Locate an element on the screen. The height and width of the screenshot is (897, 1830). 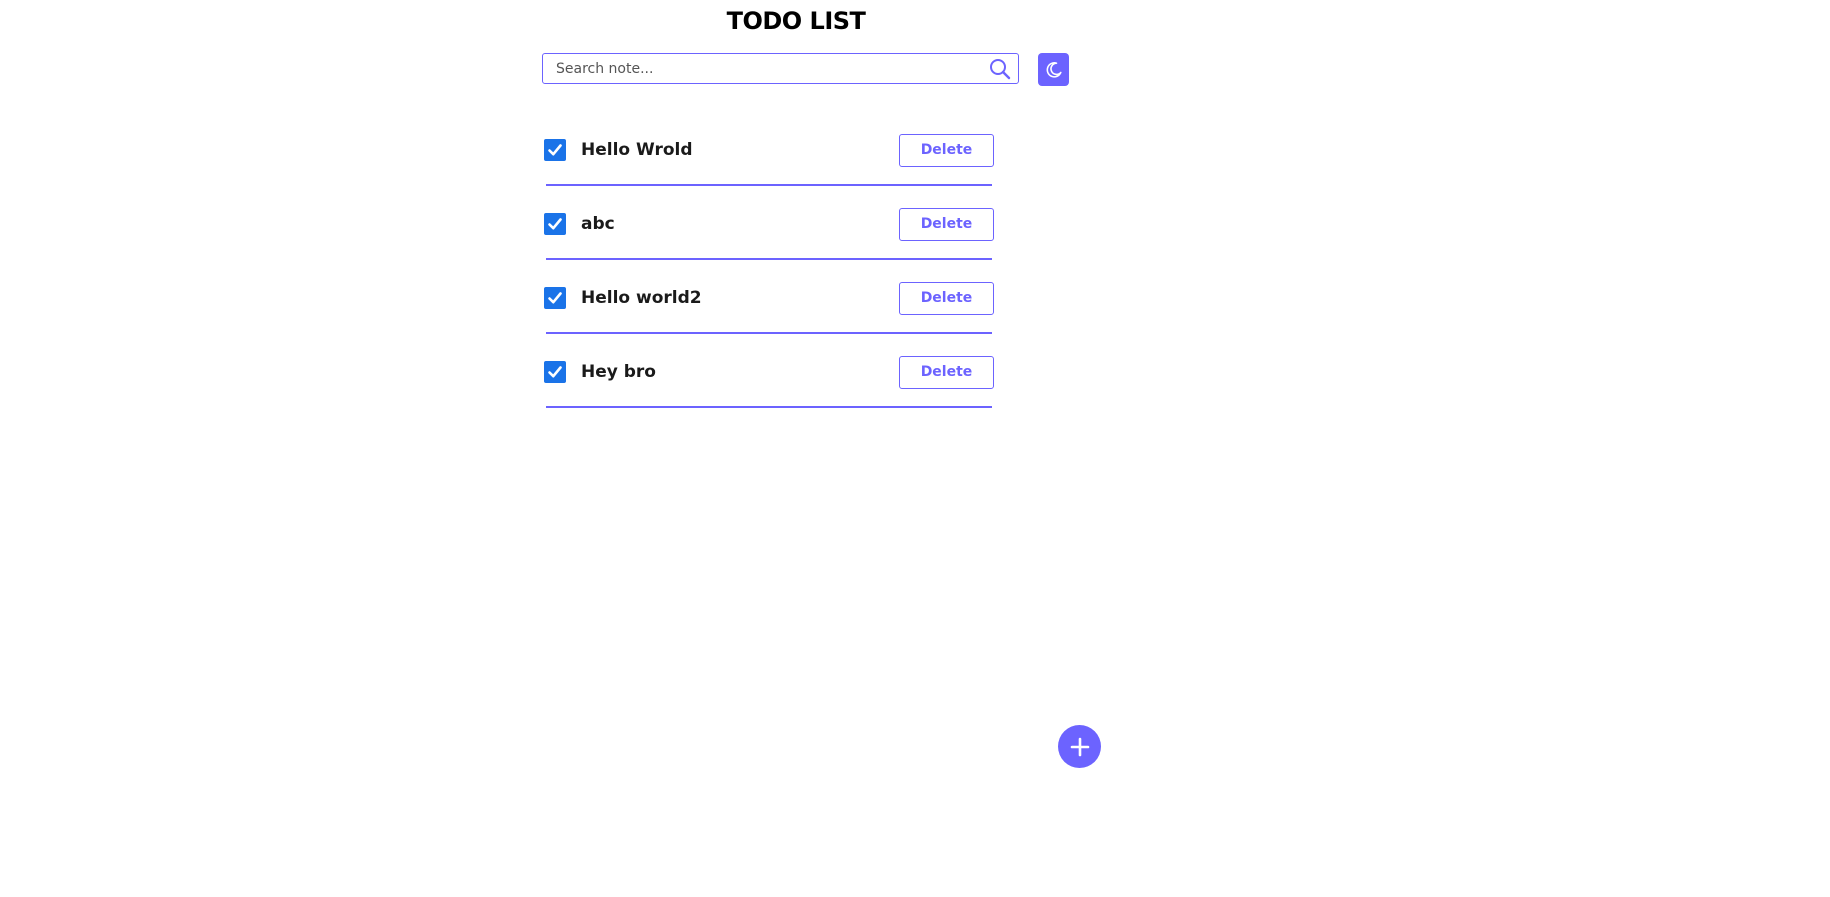
page-title: TODO LIST is located at coordinates (796, 21).